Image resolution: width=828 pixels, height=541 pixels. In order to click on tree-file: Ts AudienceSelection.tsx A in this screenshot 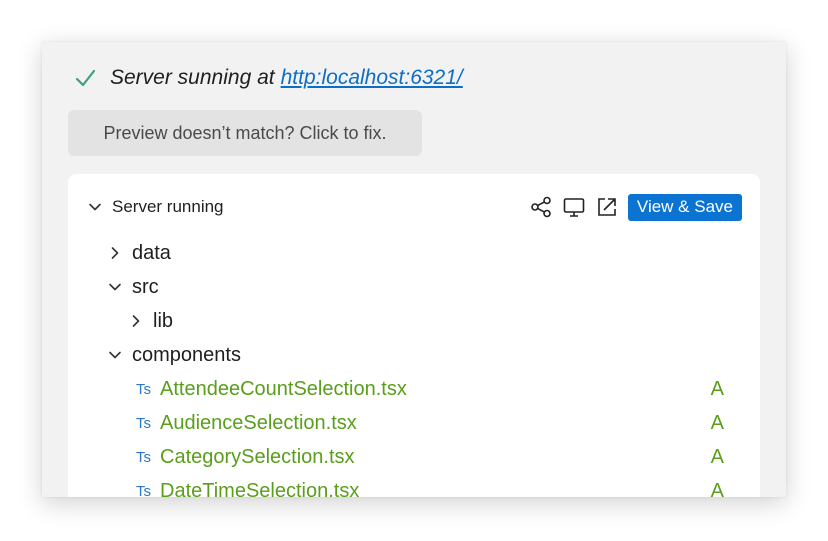, I will do `click(430, 423)`.